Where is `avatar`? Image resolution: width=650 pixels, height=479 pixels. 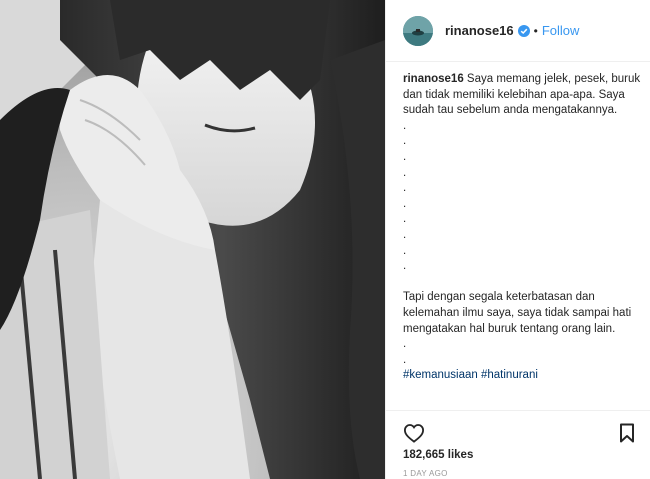 avatar is located at coordinates (418, 30).